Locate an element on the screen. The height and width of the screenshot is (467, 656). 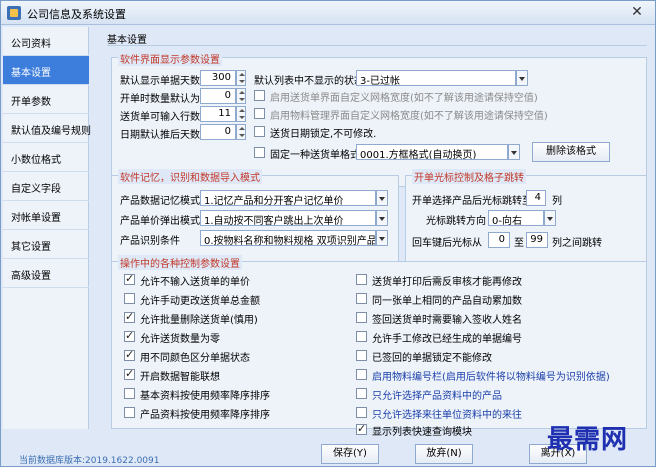
ops-right-0-label: 送货单打印后需反审核才能再修改 is located at coordinates (447, 282).